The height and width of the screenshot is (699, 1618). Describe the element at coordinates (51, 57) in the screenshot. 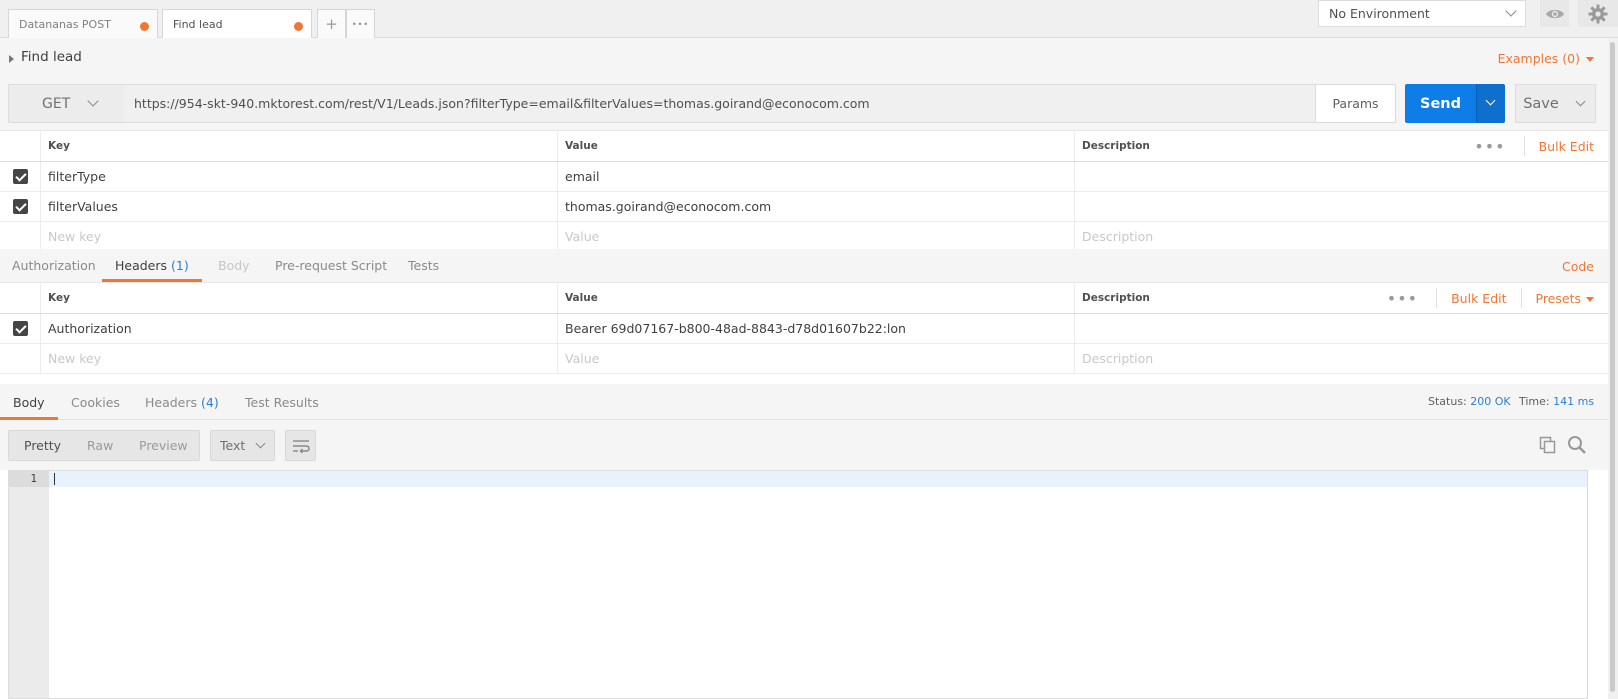

I see `request-name: Find lead` at that location.